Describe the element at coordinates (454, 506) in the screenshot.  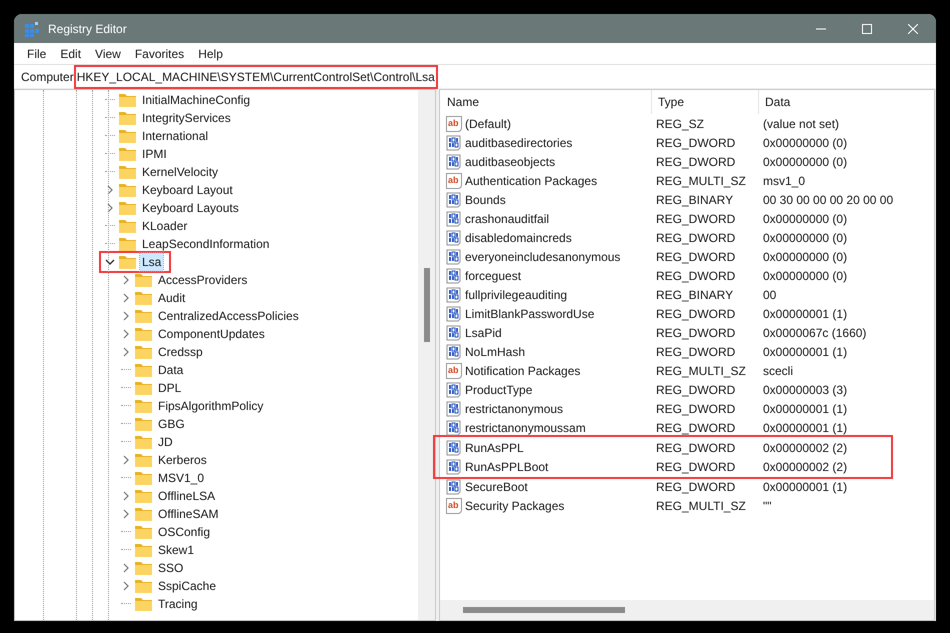
I see `string-value-icon: ab` at that location.